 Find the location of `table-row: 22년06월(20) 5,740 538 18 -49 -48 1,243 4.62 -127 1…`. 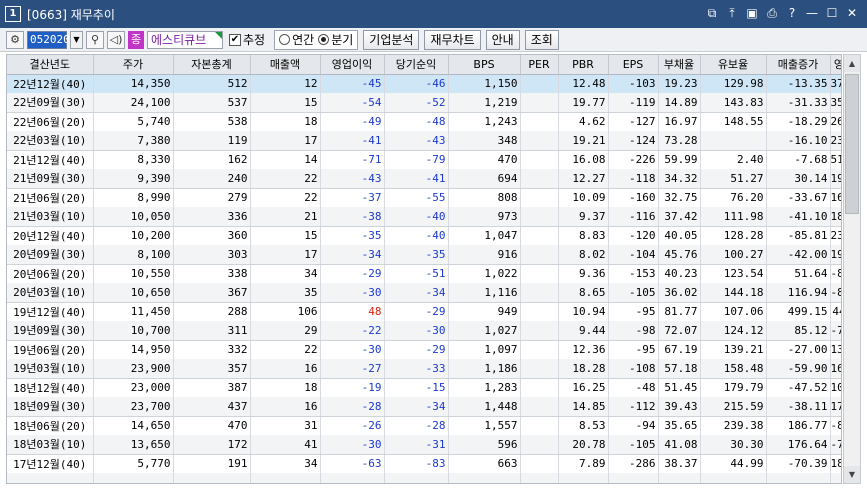

table-row: 22년06월(20) 5,740 538 18 -49 -48 1,243 4.62 -127 1… is located at coordinates (424, 121).